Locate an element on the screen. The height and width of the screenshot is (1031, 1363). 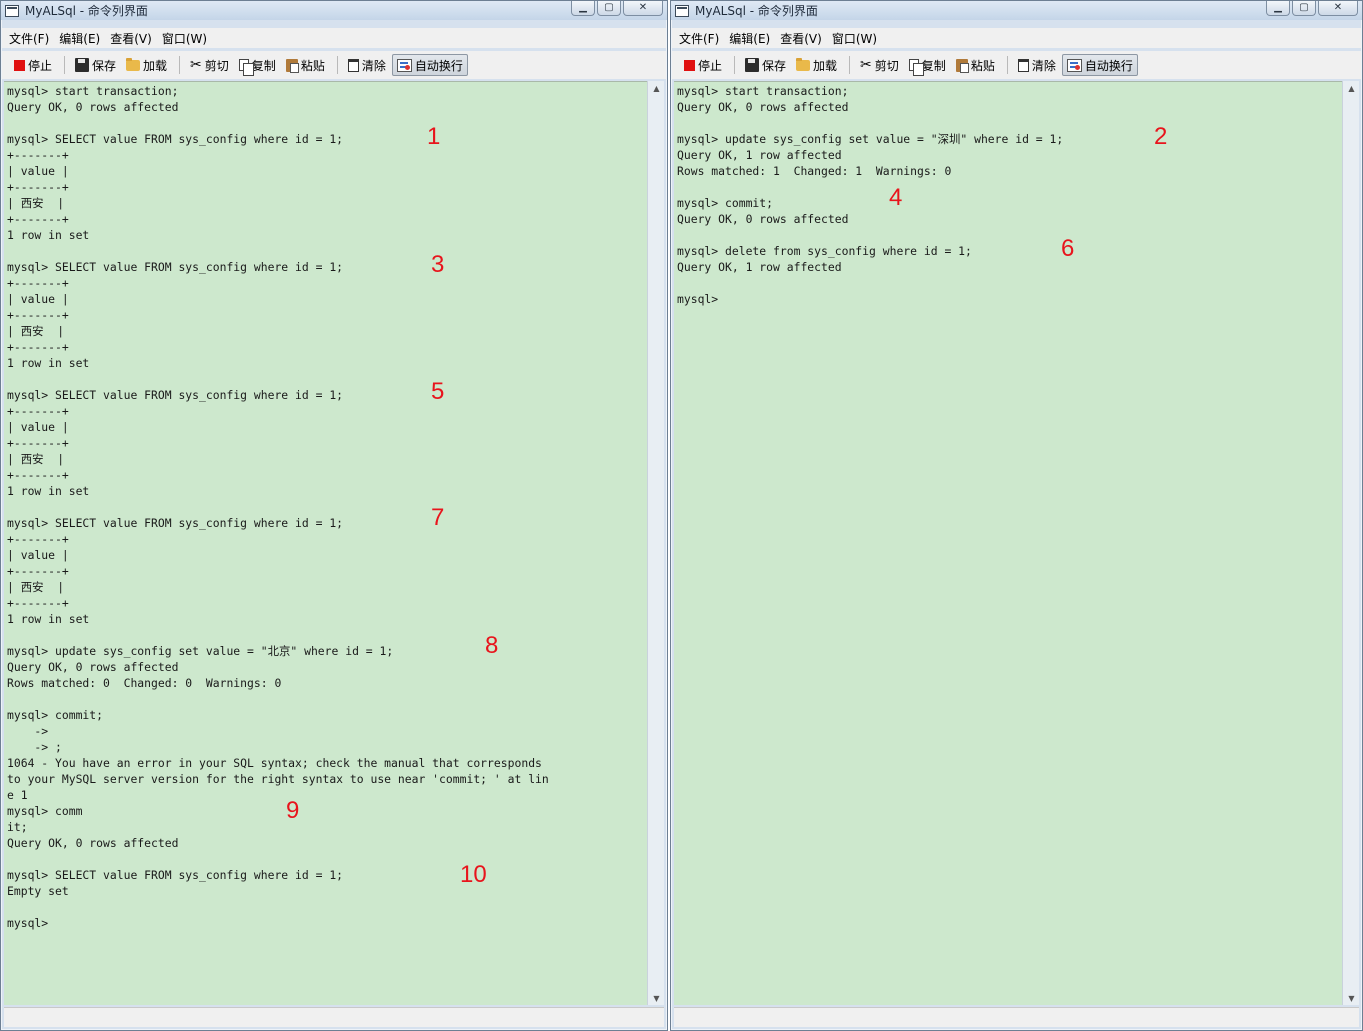
copy-label: 复制 is located at coordinates (933, 65).